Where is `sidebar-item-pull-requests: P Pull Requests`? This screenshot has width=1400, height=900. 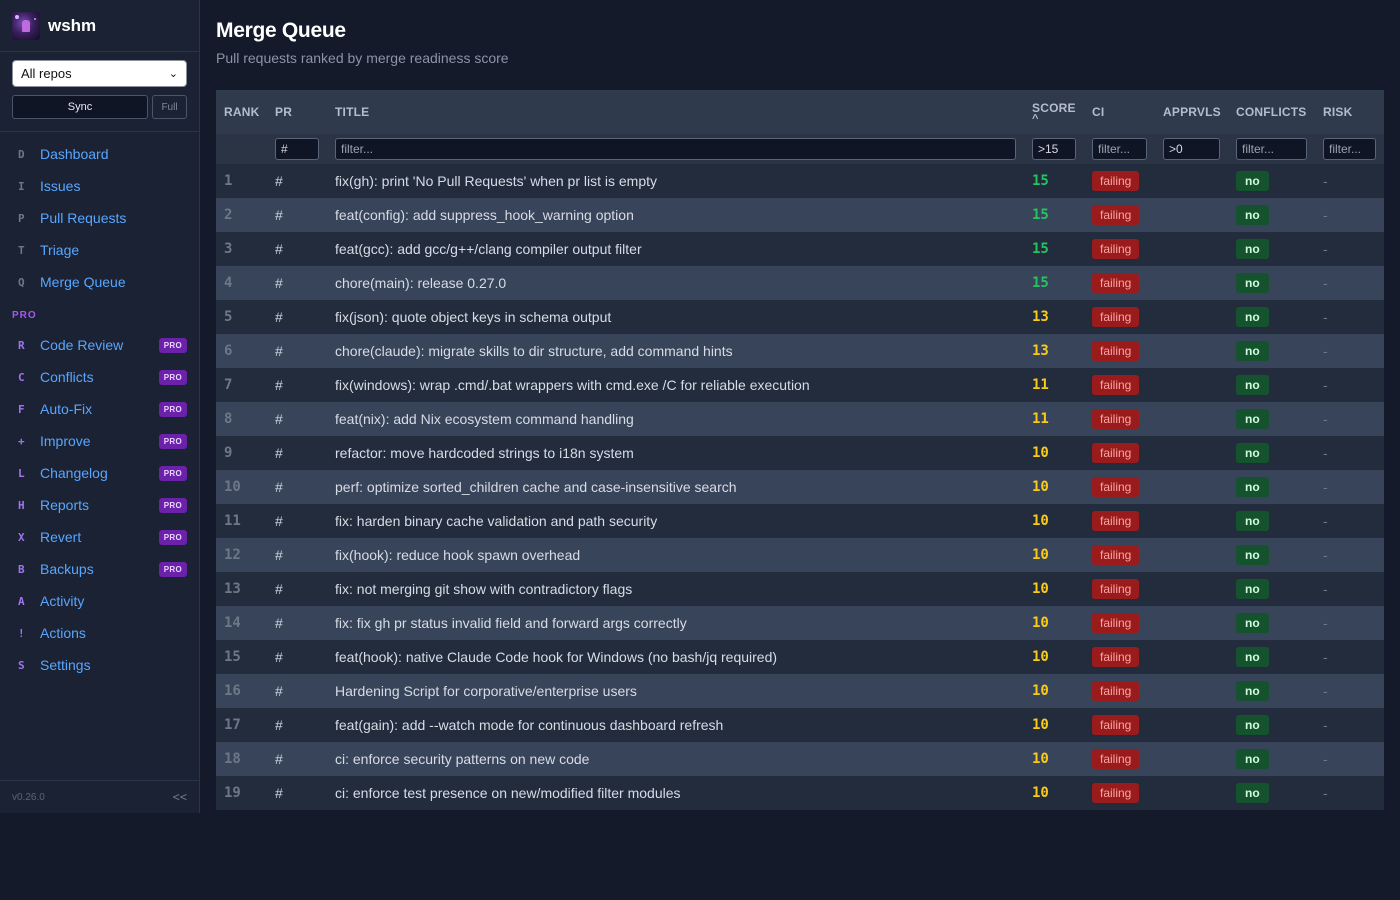 sidebar-item-pull-requests: P Pull Requests is located at coordinates (99, 218).